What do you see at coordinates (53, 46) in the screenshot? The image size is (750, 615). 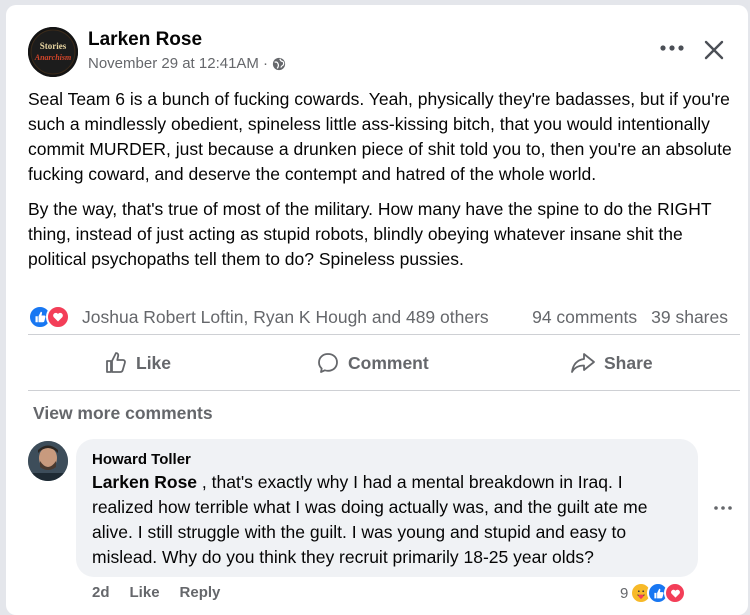 I see `svg-text: Stories` at bounding box center [53, 46].